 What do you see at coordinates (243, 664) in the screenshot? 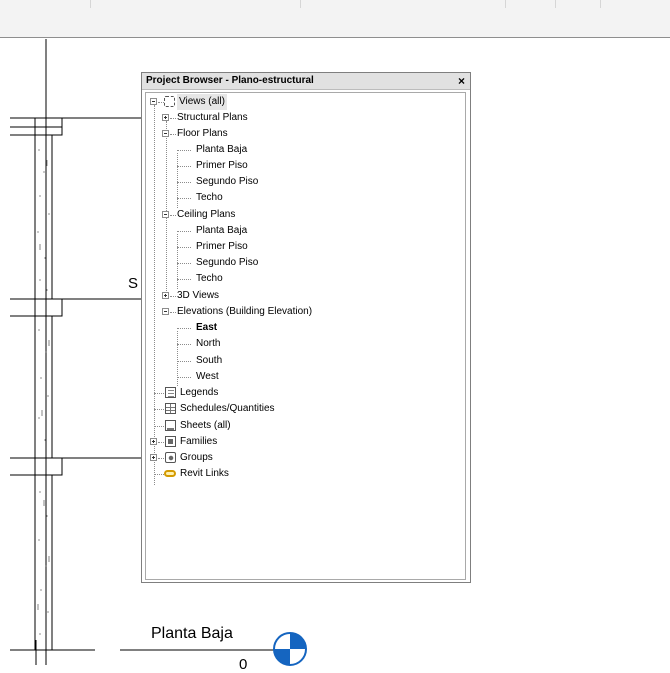
I see `level-elevation: 0` at bounding box center [243, 664].